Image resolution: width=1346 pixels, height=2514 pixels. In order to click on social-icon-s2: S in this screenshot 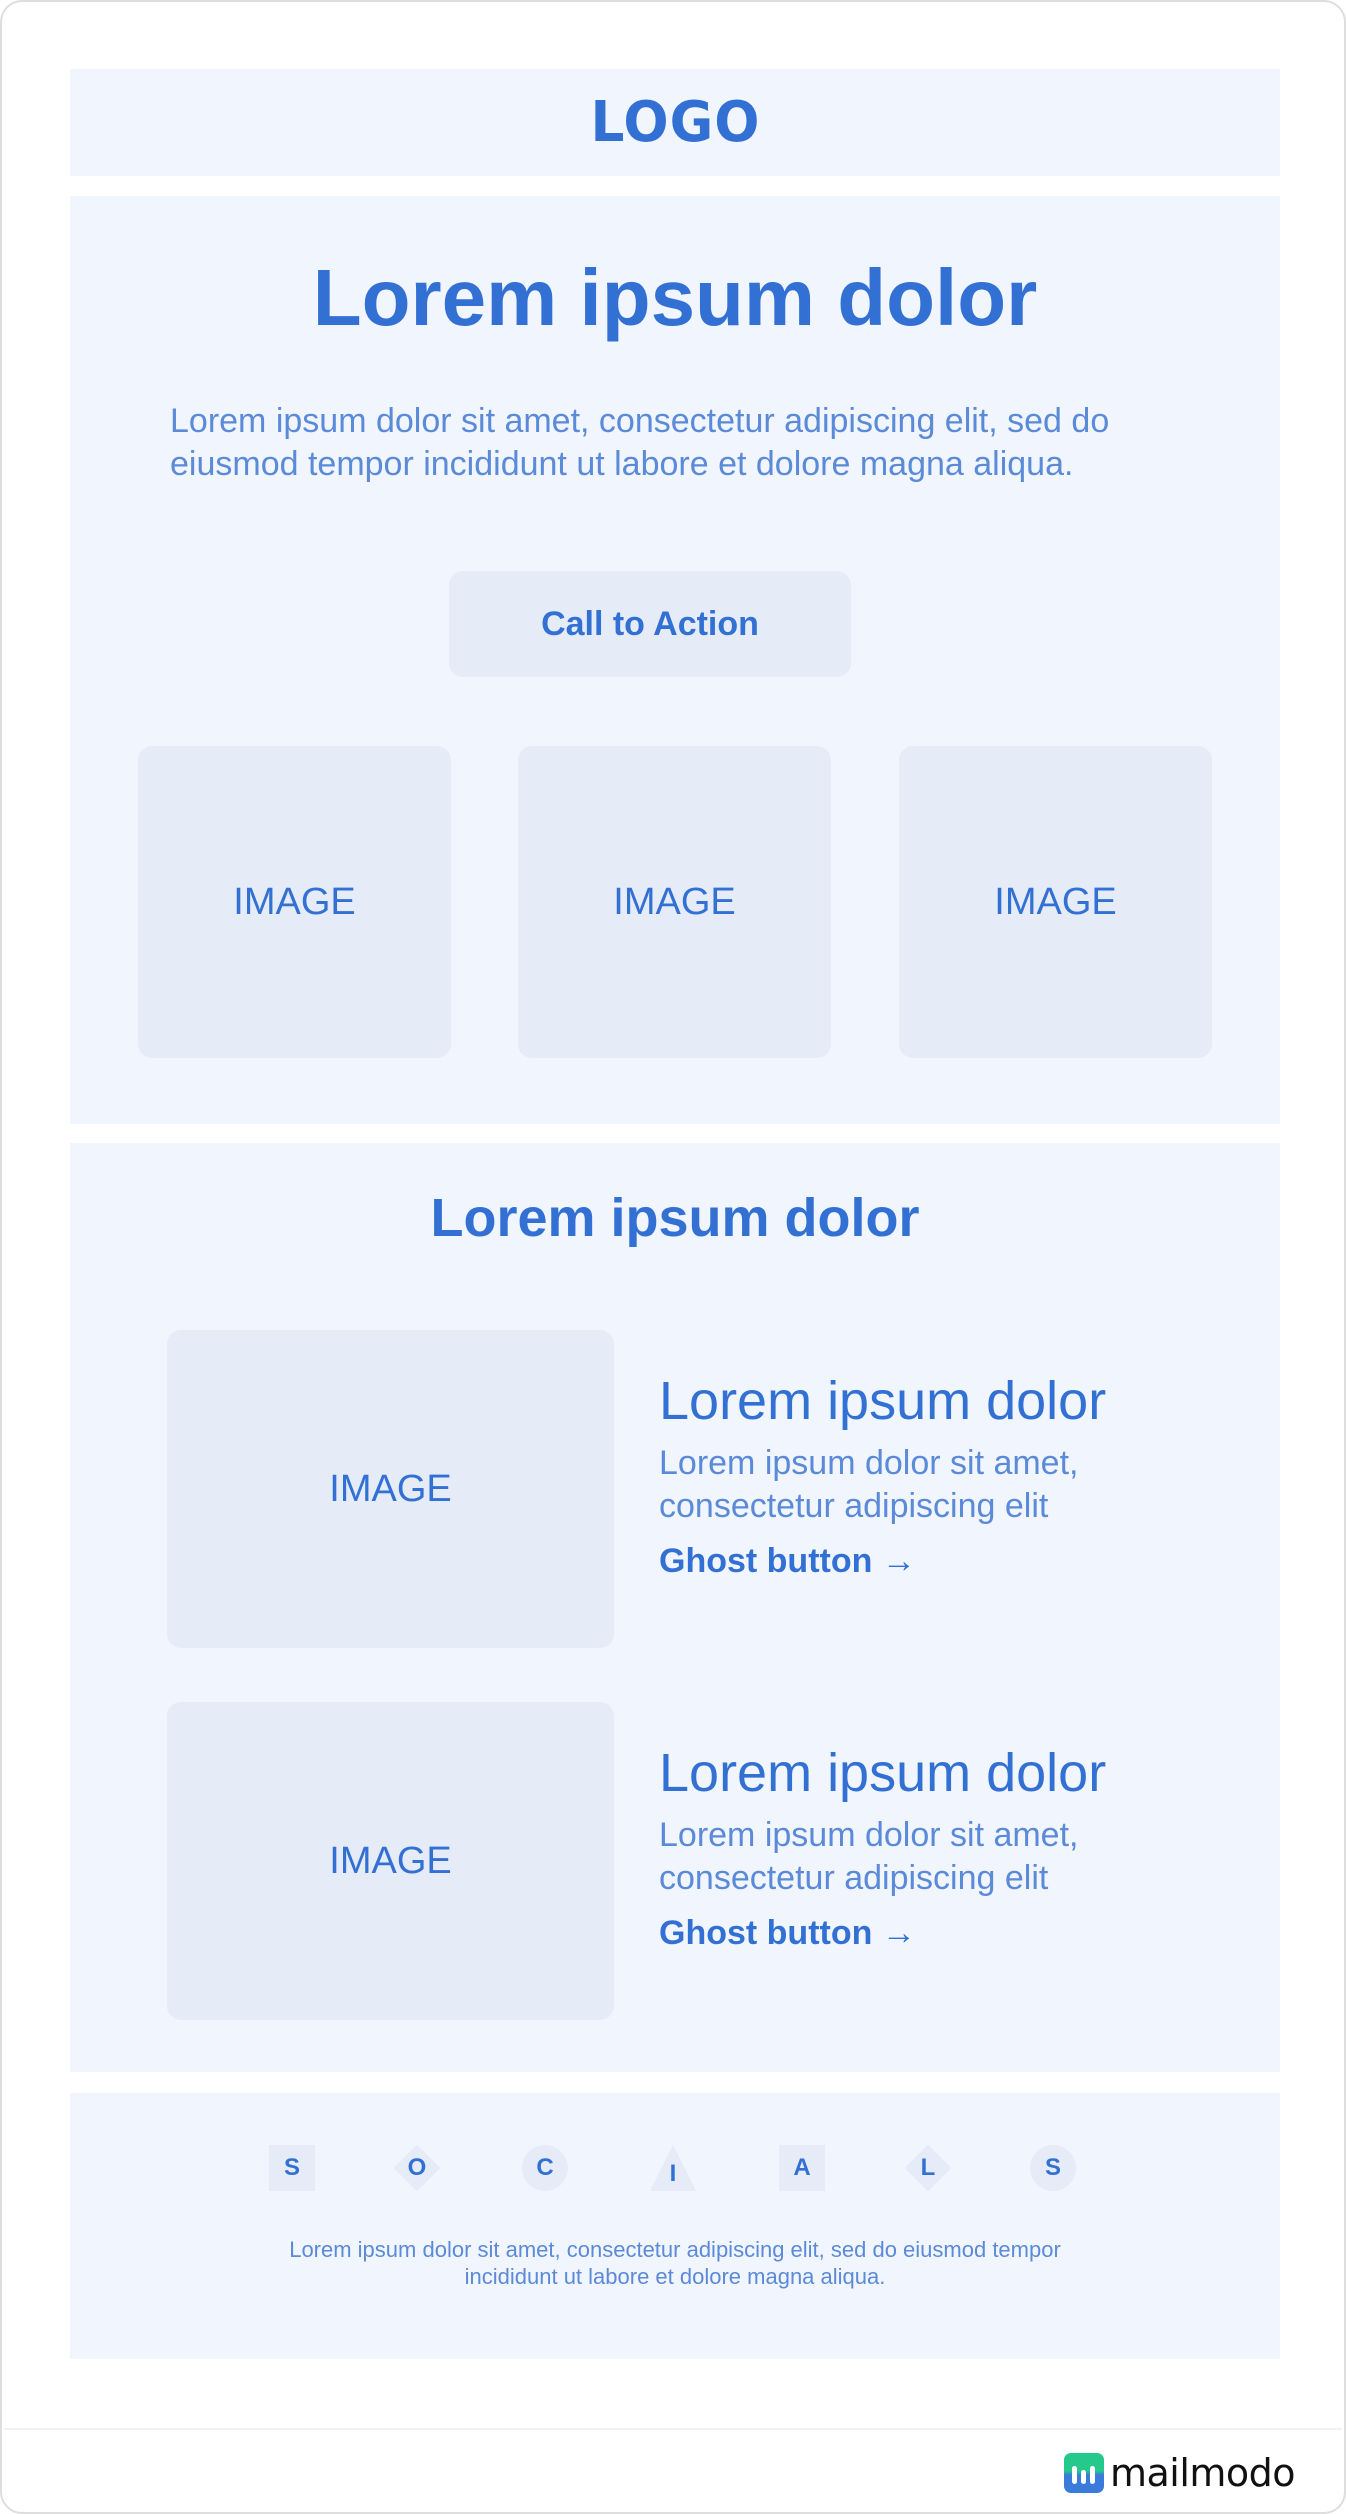, I will do `click(1053, 2168)`.